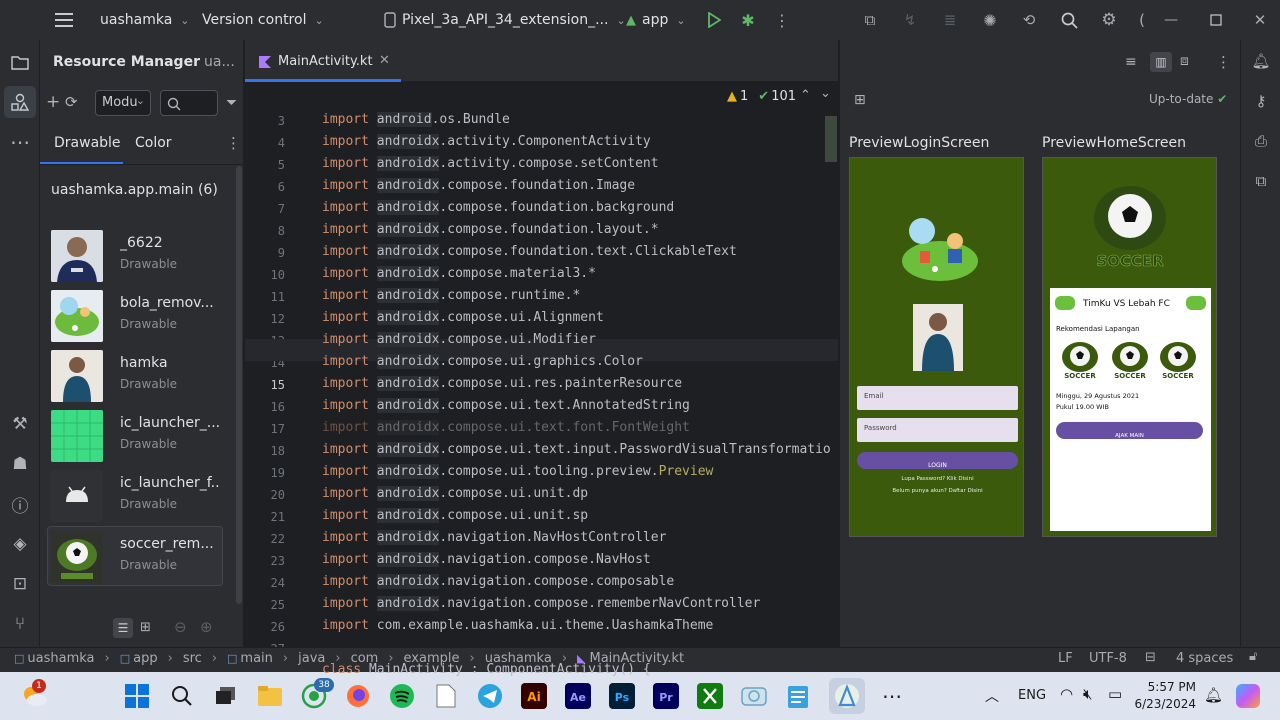  What do you see at coordinates (265, 165) in the screenshot?
I see `line-number: 5` at bounding box center [265, 165].